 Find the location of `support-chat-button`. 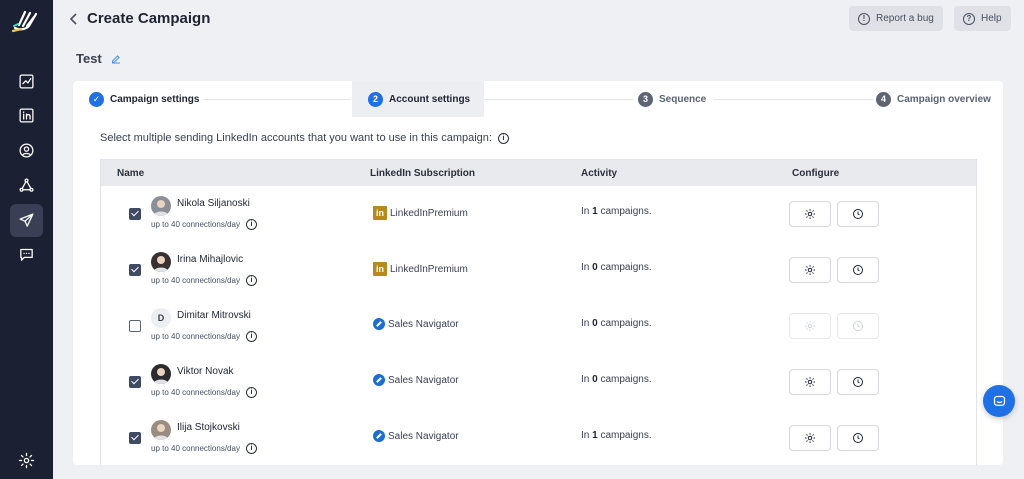

support-chat-button is located at coordinates (999, 401).